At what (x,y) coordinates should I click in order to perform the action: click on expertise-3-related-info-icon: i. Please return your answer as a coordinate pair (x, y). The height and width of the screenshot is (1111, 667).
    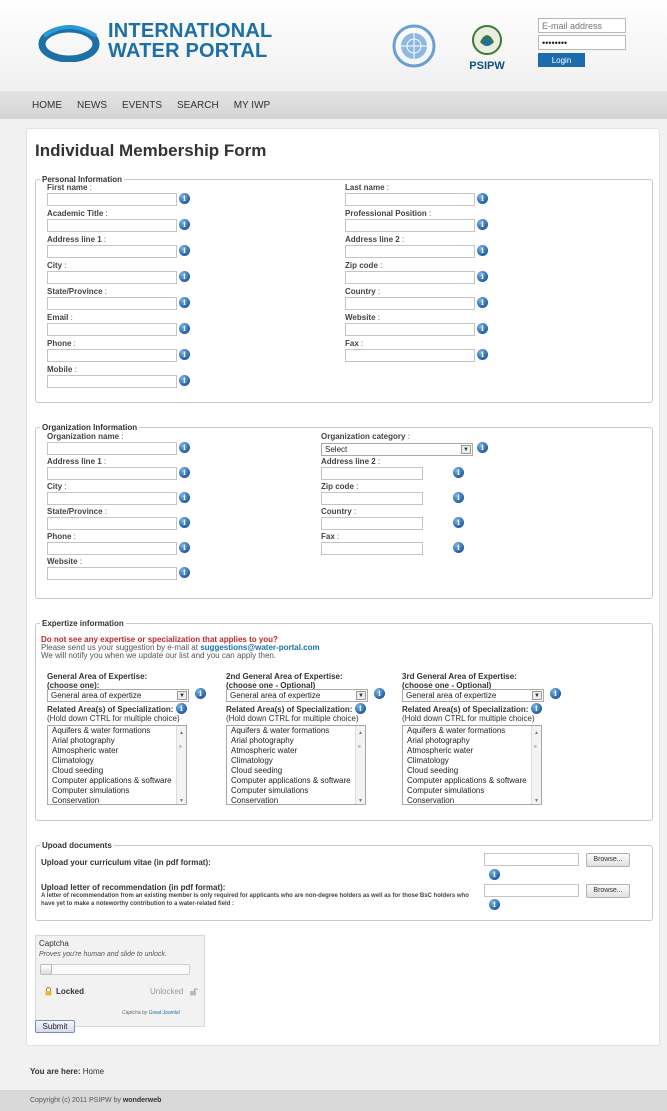
    Looking at the image, I should click on (536, 708).